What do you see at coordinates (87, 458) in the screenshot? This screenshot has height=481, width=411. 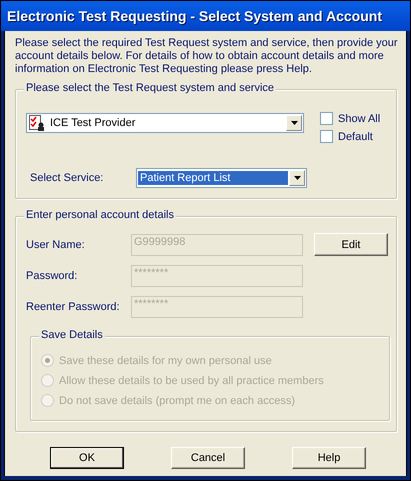 I see `dialog-button: OK` at bounding box center [87, 458].